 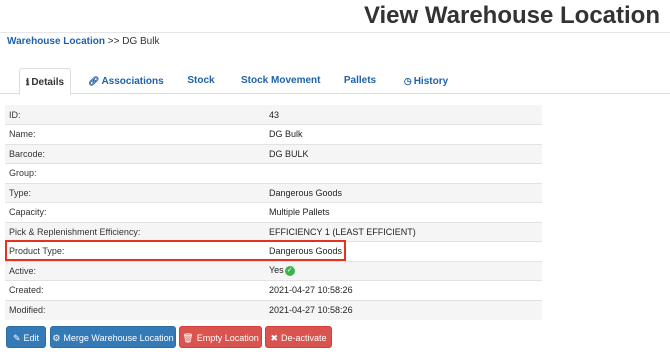 I want to click on table-row: Created: 2021-04-27 10:58:26, so click(x=273, y=290).